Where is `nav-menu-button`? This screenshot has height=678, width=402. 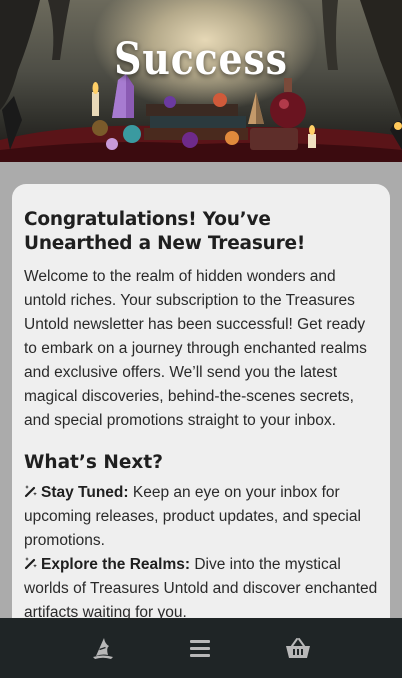 nav-menu-button is located at coordinates (200, 648).